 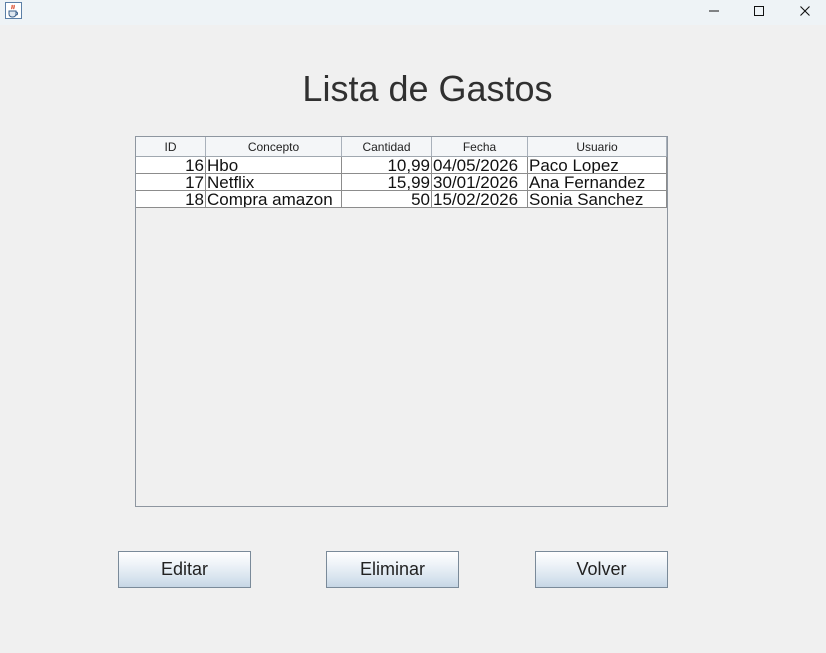 What do you see at coordinates (387, 165) in the screenshot?
I see `cell-cantidad: 10,99` at bounding box center [387, 165].